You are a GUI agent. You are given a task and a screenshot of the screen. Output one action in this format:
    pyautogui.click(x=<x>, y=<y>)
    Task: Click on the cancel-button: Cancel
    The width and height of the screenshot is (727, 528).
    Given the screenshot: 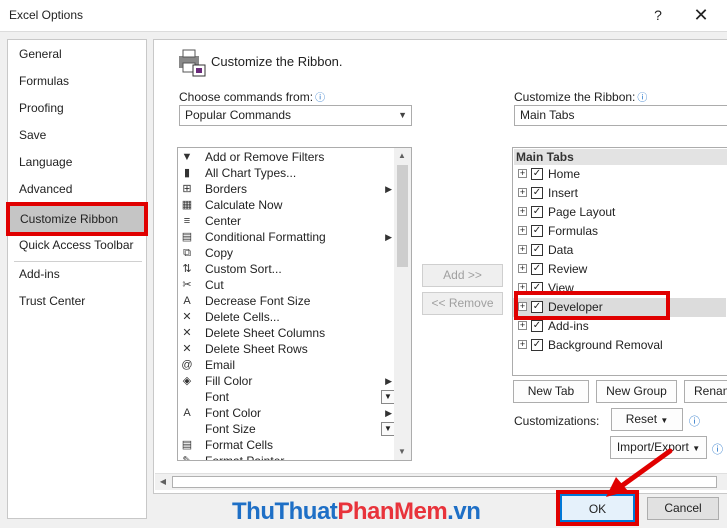 What is the action you would take?
    pyautogui.click(x=683, y=508)
    